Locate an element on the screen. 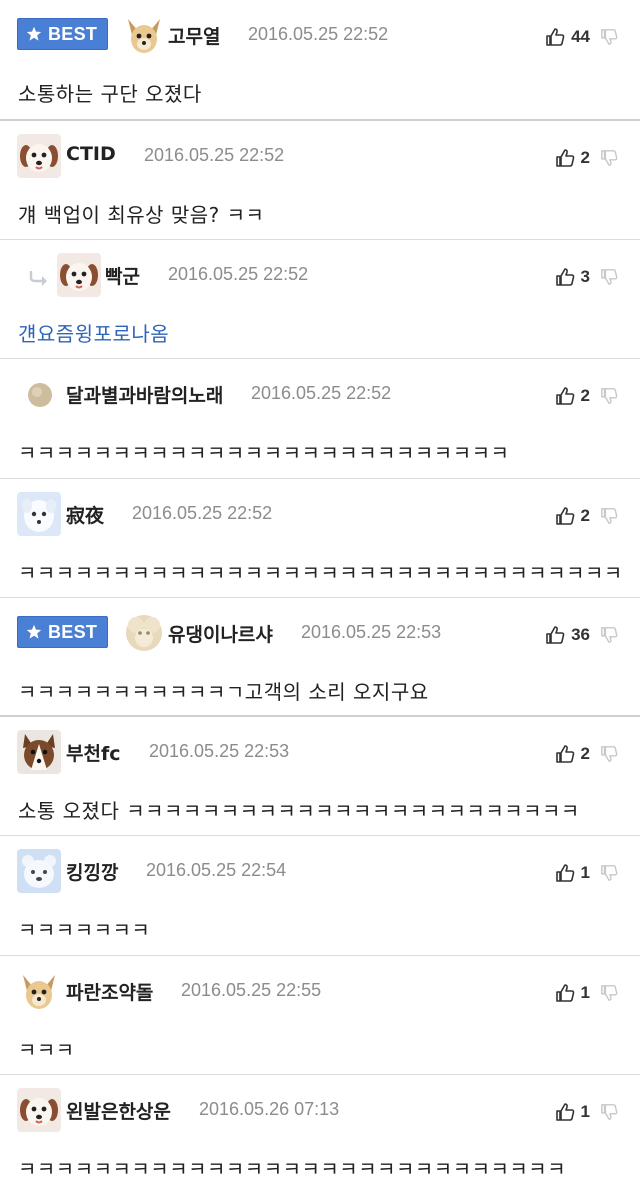 This screenshot has height=1178, width=640. like-count: 36 is located at coordinates (580, 634).